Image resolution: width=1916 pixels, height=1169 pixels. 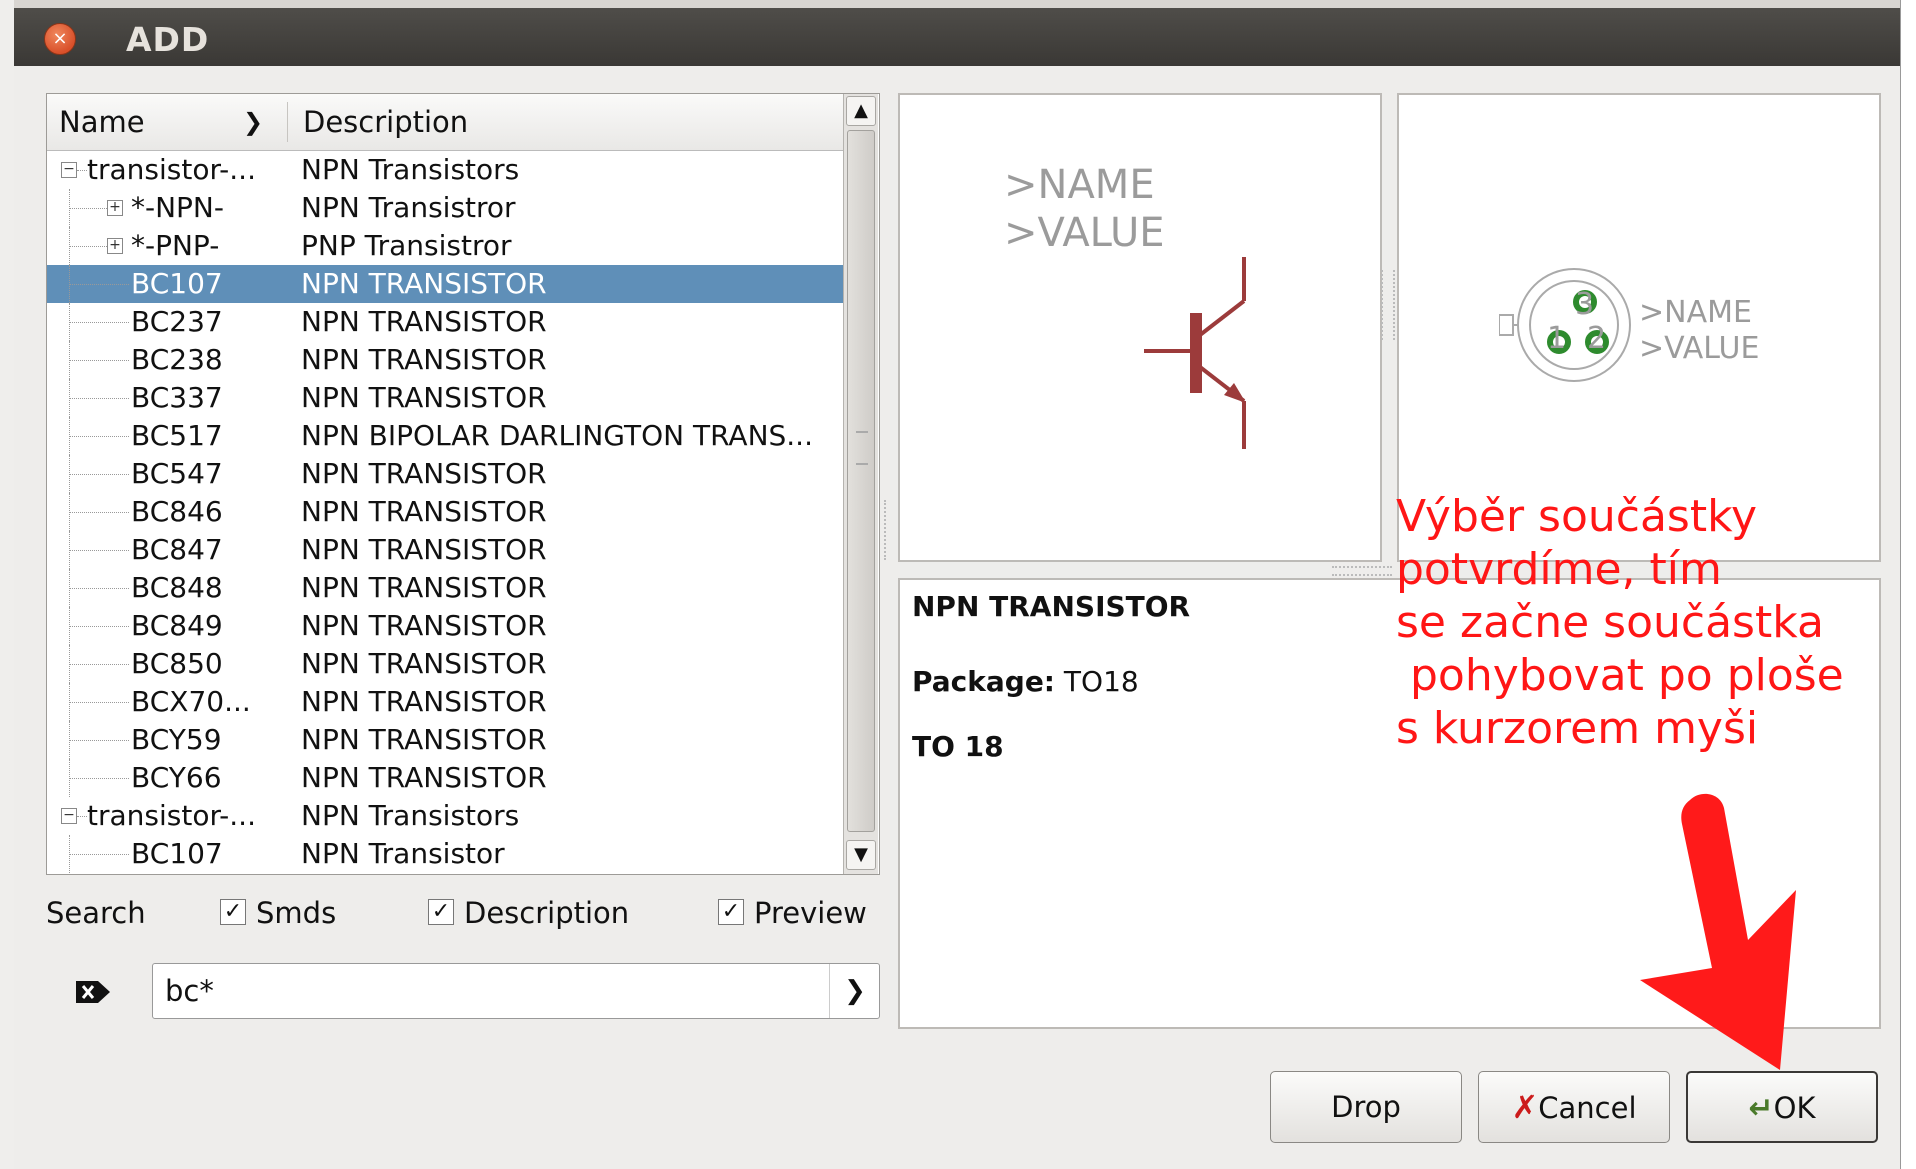 I want to click on tree-scrollbar: ▲ ▼, so click(x=860, y=484).